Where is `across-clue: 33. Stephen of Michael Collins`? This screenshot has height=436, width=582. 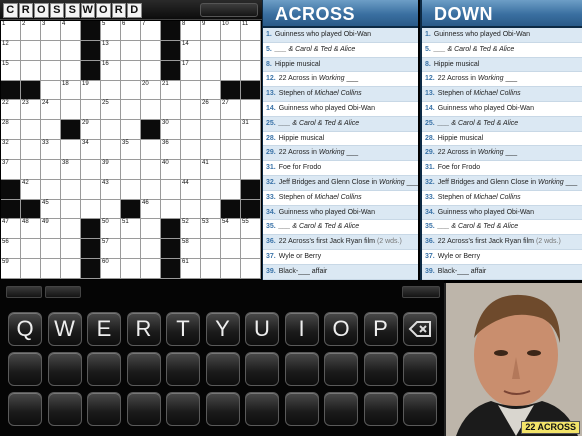
across-clue: 33. Stephen of Michael Collins is located at coordinates (340, 198).